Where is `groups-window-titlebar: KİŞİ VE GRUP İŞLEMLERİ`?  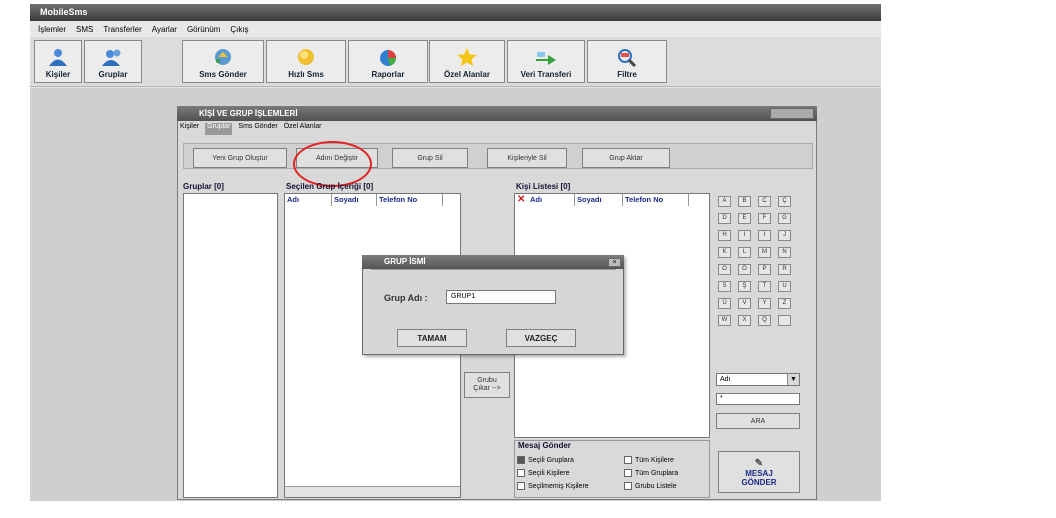
groups-window-titlebar: KİŞİ VE GRUP İŞLEMLERİ is located at coordinates (497, 113).